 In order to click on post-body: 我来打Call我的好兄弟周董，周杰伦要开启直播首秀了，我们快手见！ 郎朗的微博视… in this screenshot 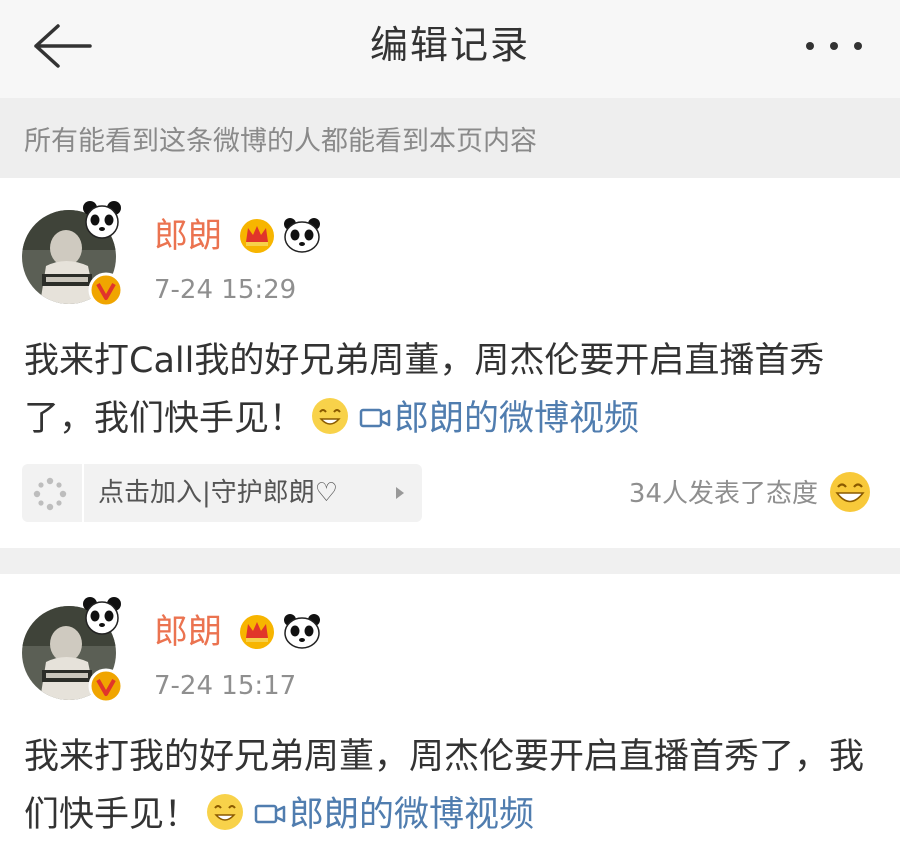, I will do `click(454, 390)`.